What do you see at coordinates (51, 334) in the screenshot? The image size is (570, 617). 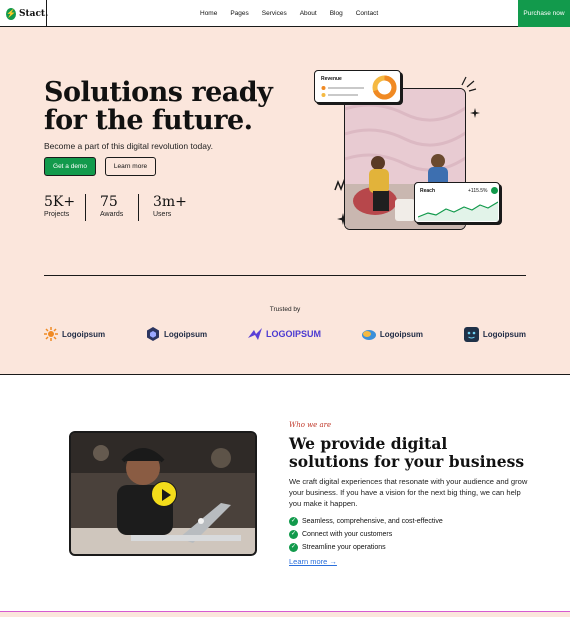 I see `sunburst-logo-icon` at bounding box center [51, 334].